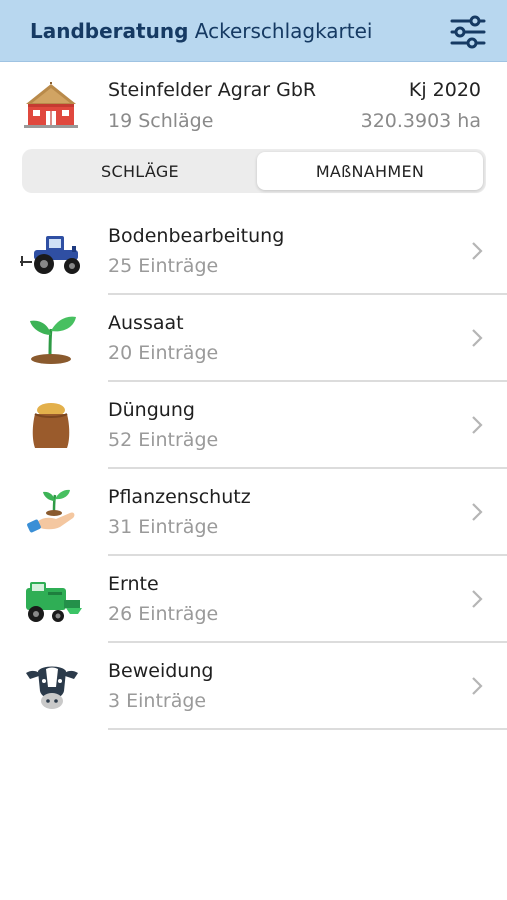  I want to click on list-item-title: Ernte, so click(133, 584).